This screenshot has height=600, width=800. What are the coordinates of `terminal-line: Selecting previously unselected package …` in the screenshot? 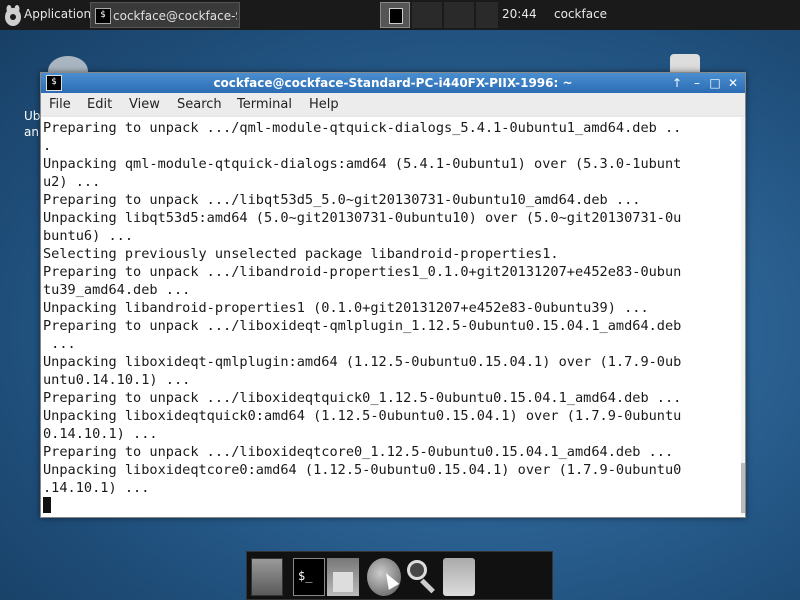 It's located at (301, 254).